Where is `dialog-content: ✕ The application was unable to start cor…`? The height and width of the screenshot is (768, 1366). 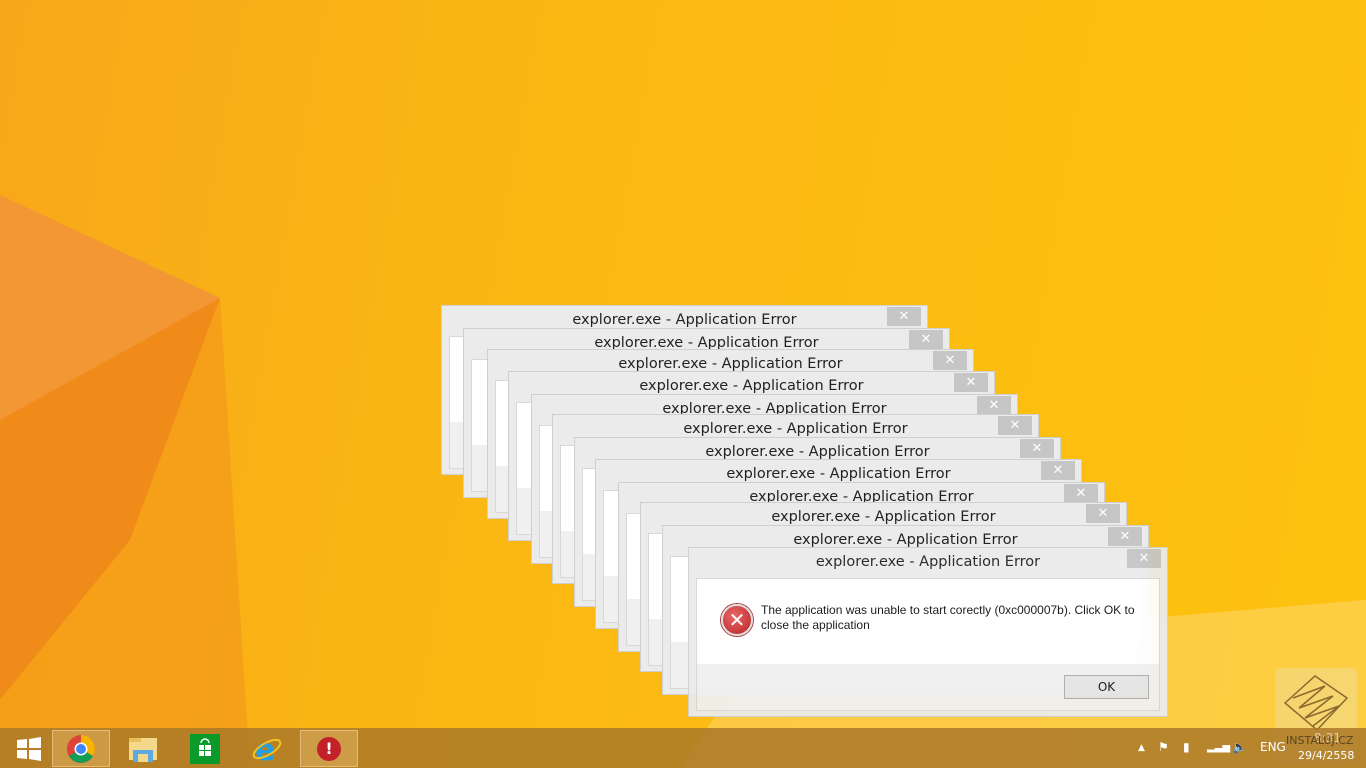 dialog-content: ✕ The application was unable to start cor… is located at coordinates (928, 621).